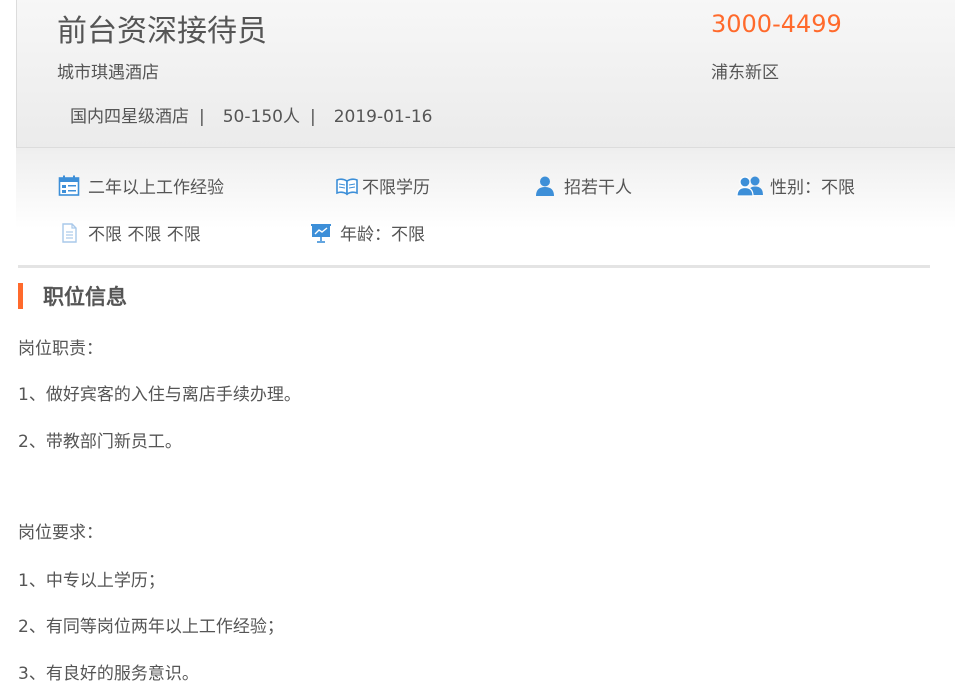 The width and height of the screenshot is (955, 697). Describe the element at coordinates (85, 297) in the screenshot. I see `section-title: 职位信息` at that location.